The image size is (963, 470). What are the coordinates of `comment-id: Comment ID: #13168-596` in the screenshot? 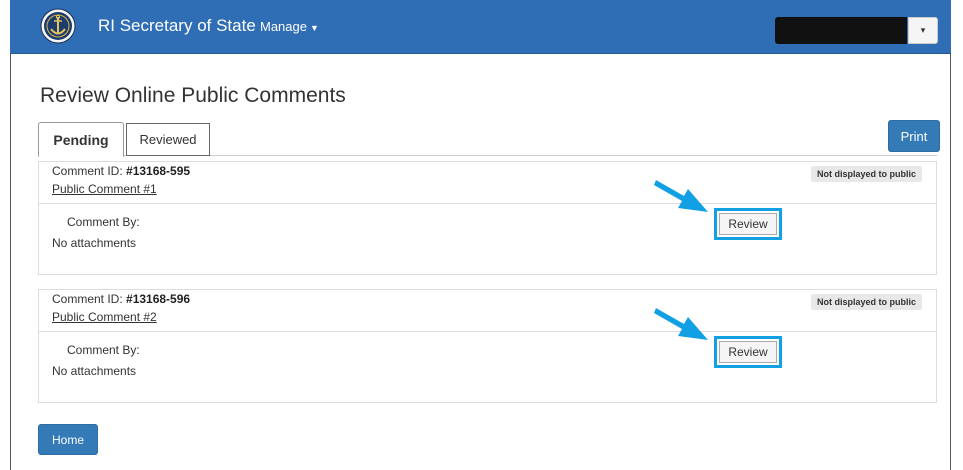 It's located at (121, 299).